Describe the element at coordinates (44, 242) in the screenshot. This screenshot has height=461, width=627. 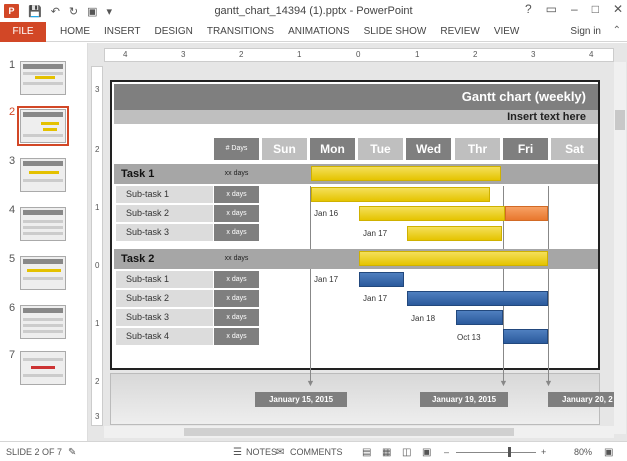
I see `slide-thumbnails-pane: 1 2 3 4 5 6 7` at that location.